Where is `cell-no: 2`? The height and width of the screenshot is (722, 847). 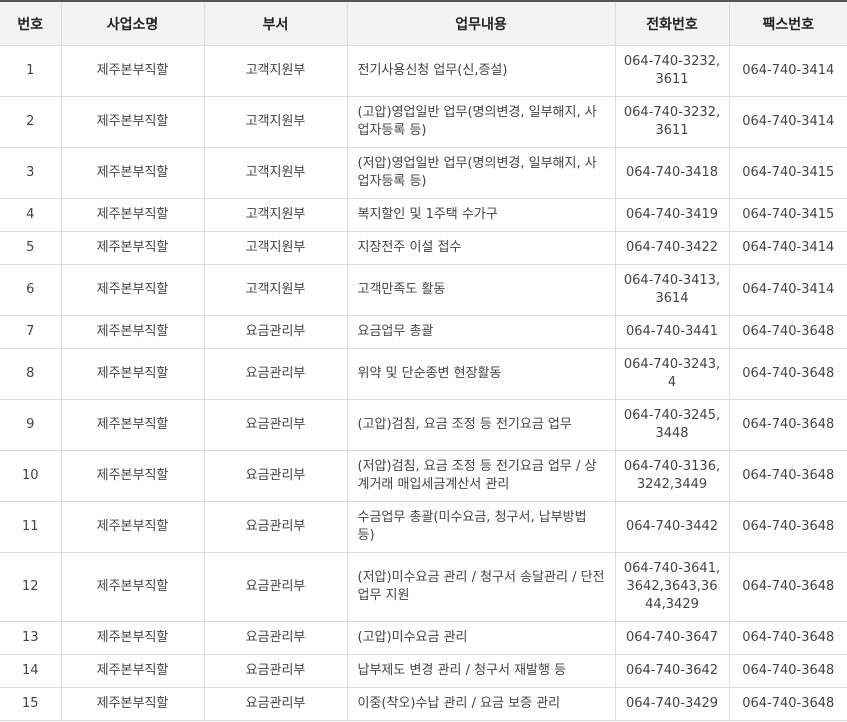
cell-no: 2 is located at coordinates (30, 122).